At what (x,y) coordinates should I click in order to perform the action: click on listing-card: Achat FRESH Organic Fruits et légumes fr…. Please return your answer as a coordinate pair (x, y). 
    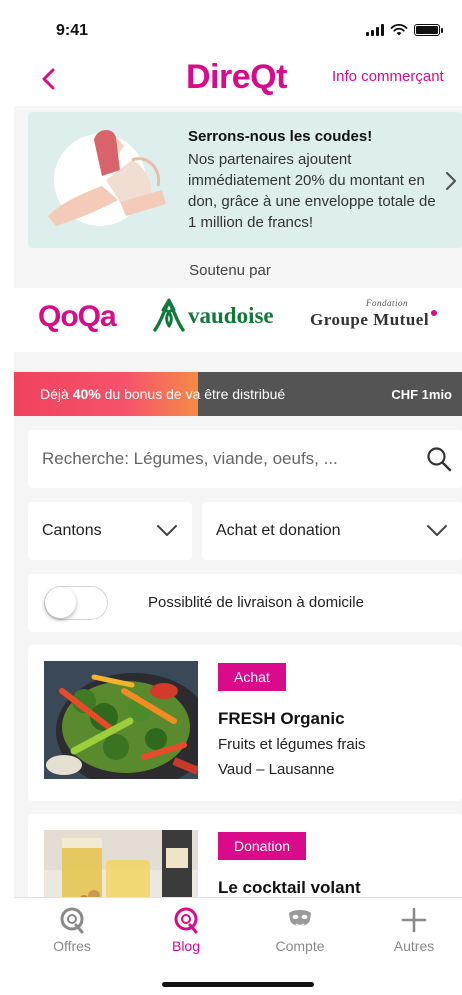
    Looking at the image, I should click on (245, 723).